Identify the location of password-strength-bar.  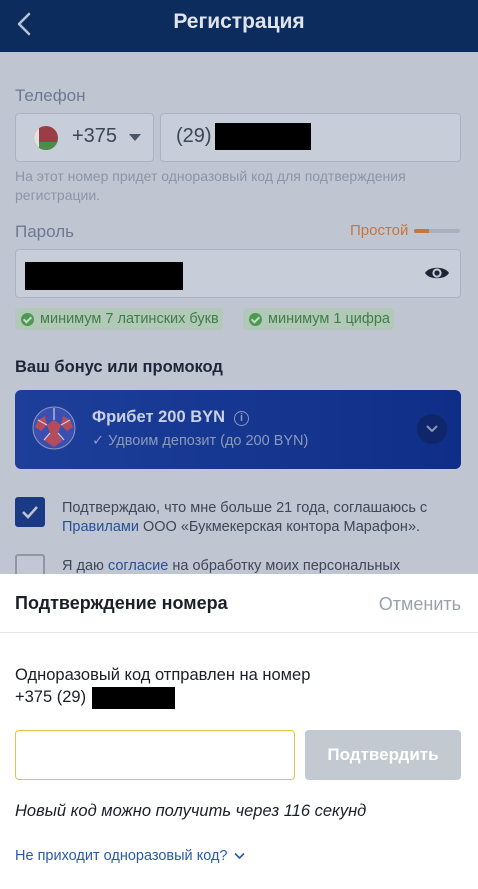
(437, 231).